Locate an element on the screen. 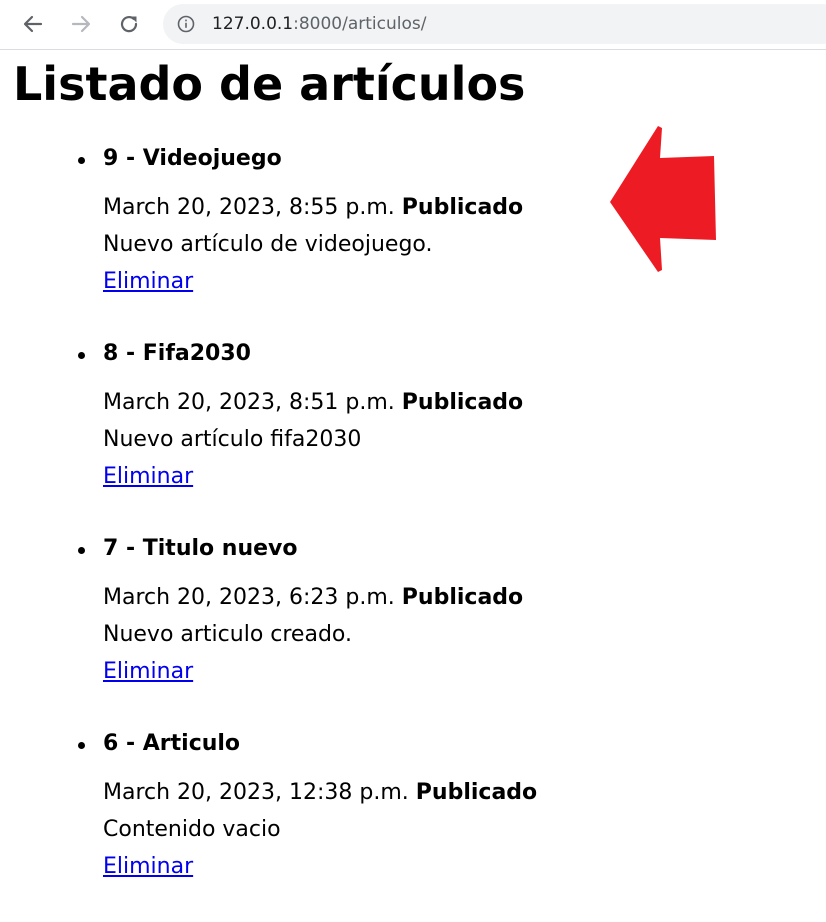 This screenshot has width=826, height=922. back-button is located at coordinates (33, 24).